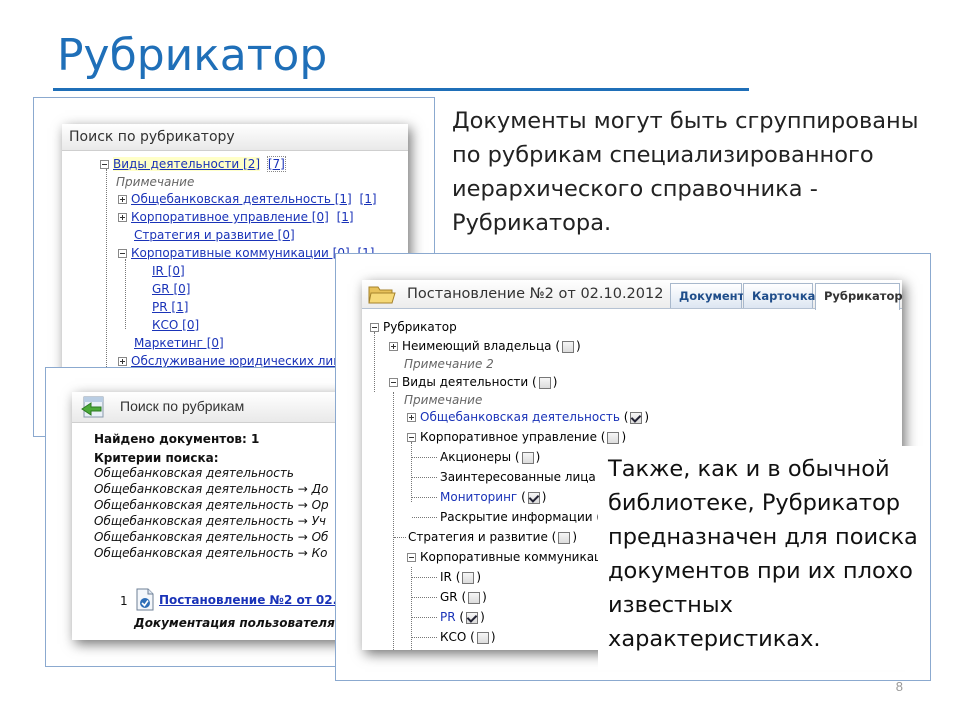 This screenshot has width=960, height=720. I want to click on search-results-header: Поиск по рубрикам, so click(182, 406).